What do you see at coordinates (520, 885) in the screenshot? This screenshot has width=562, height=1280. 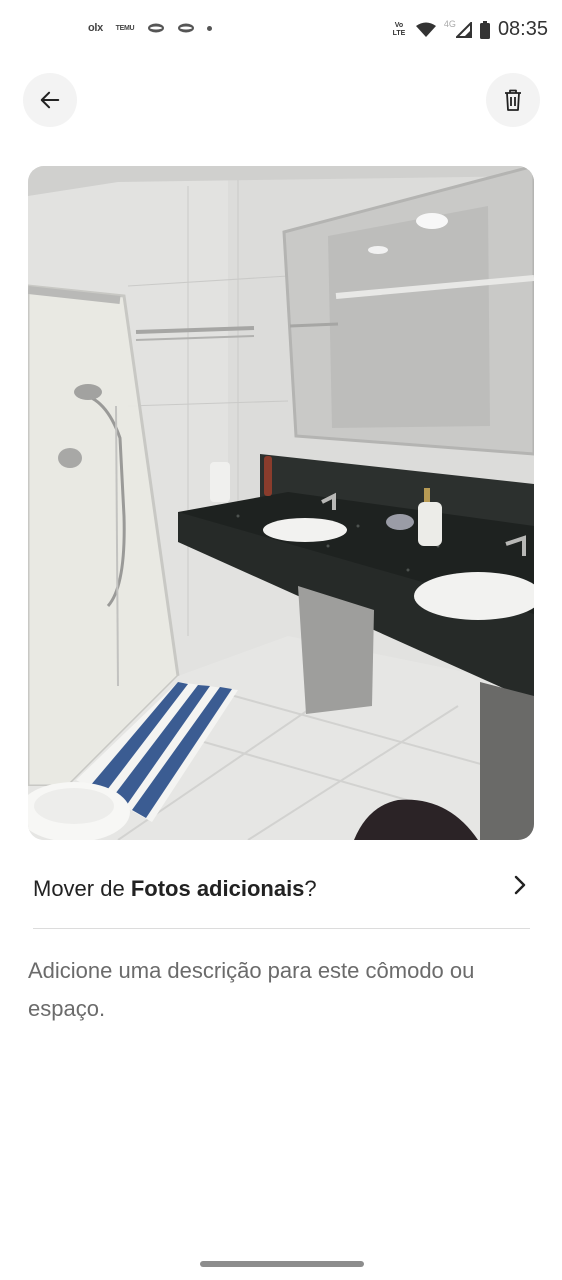 I see `chevron-right-icon` at bounding box center [520, 885].